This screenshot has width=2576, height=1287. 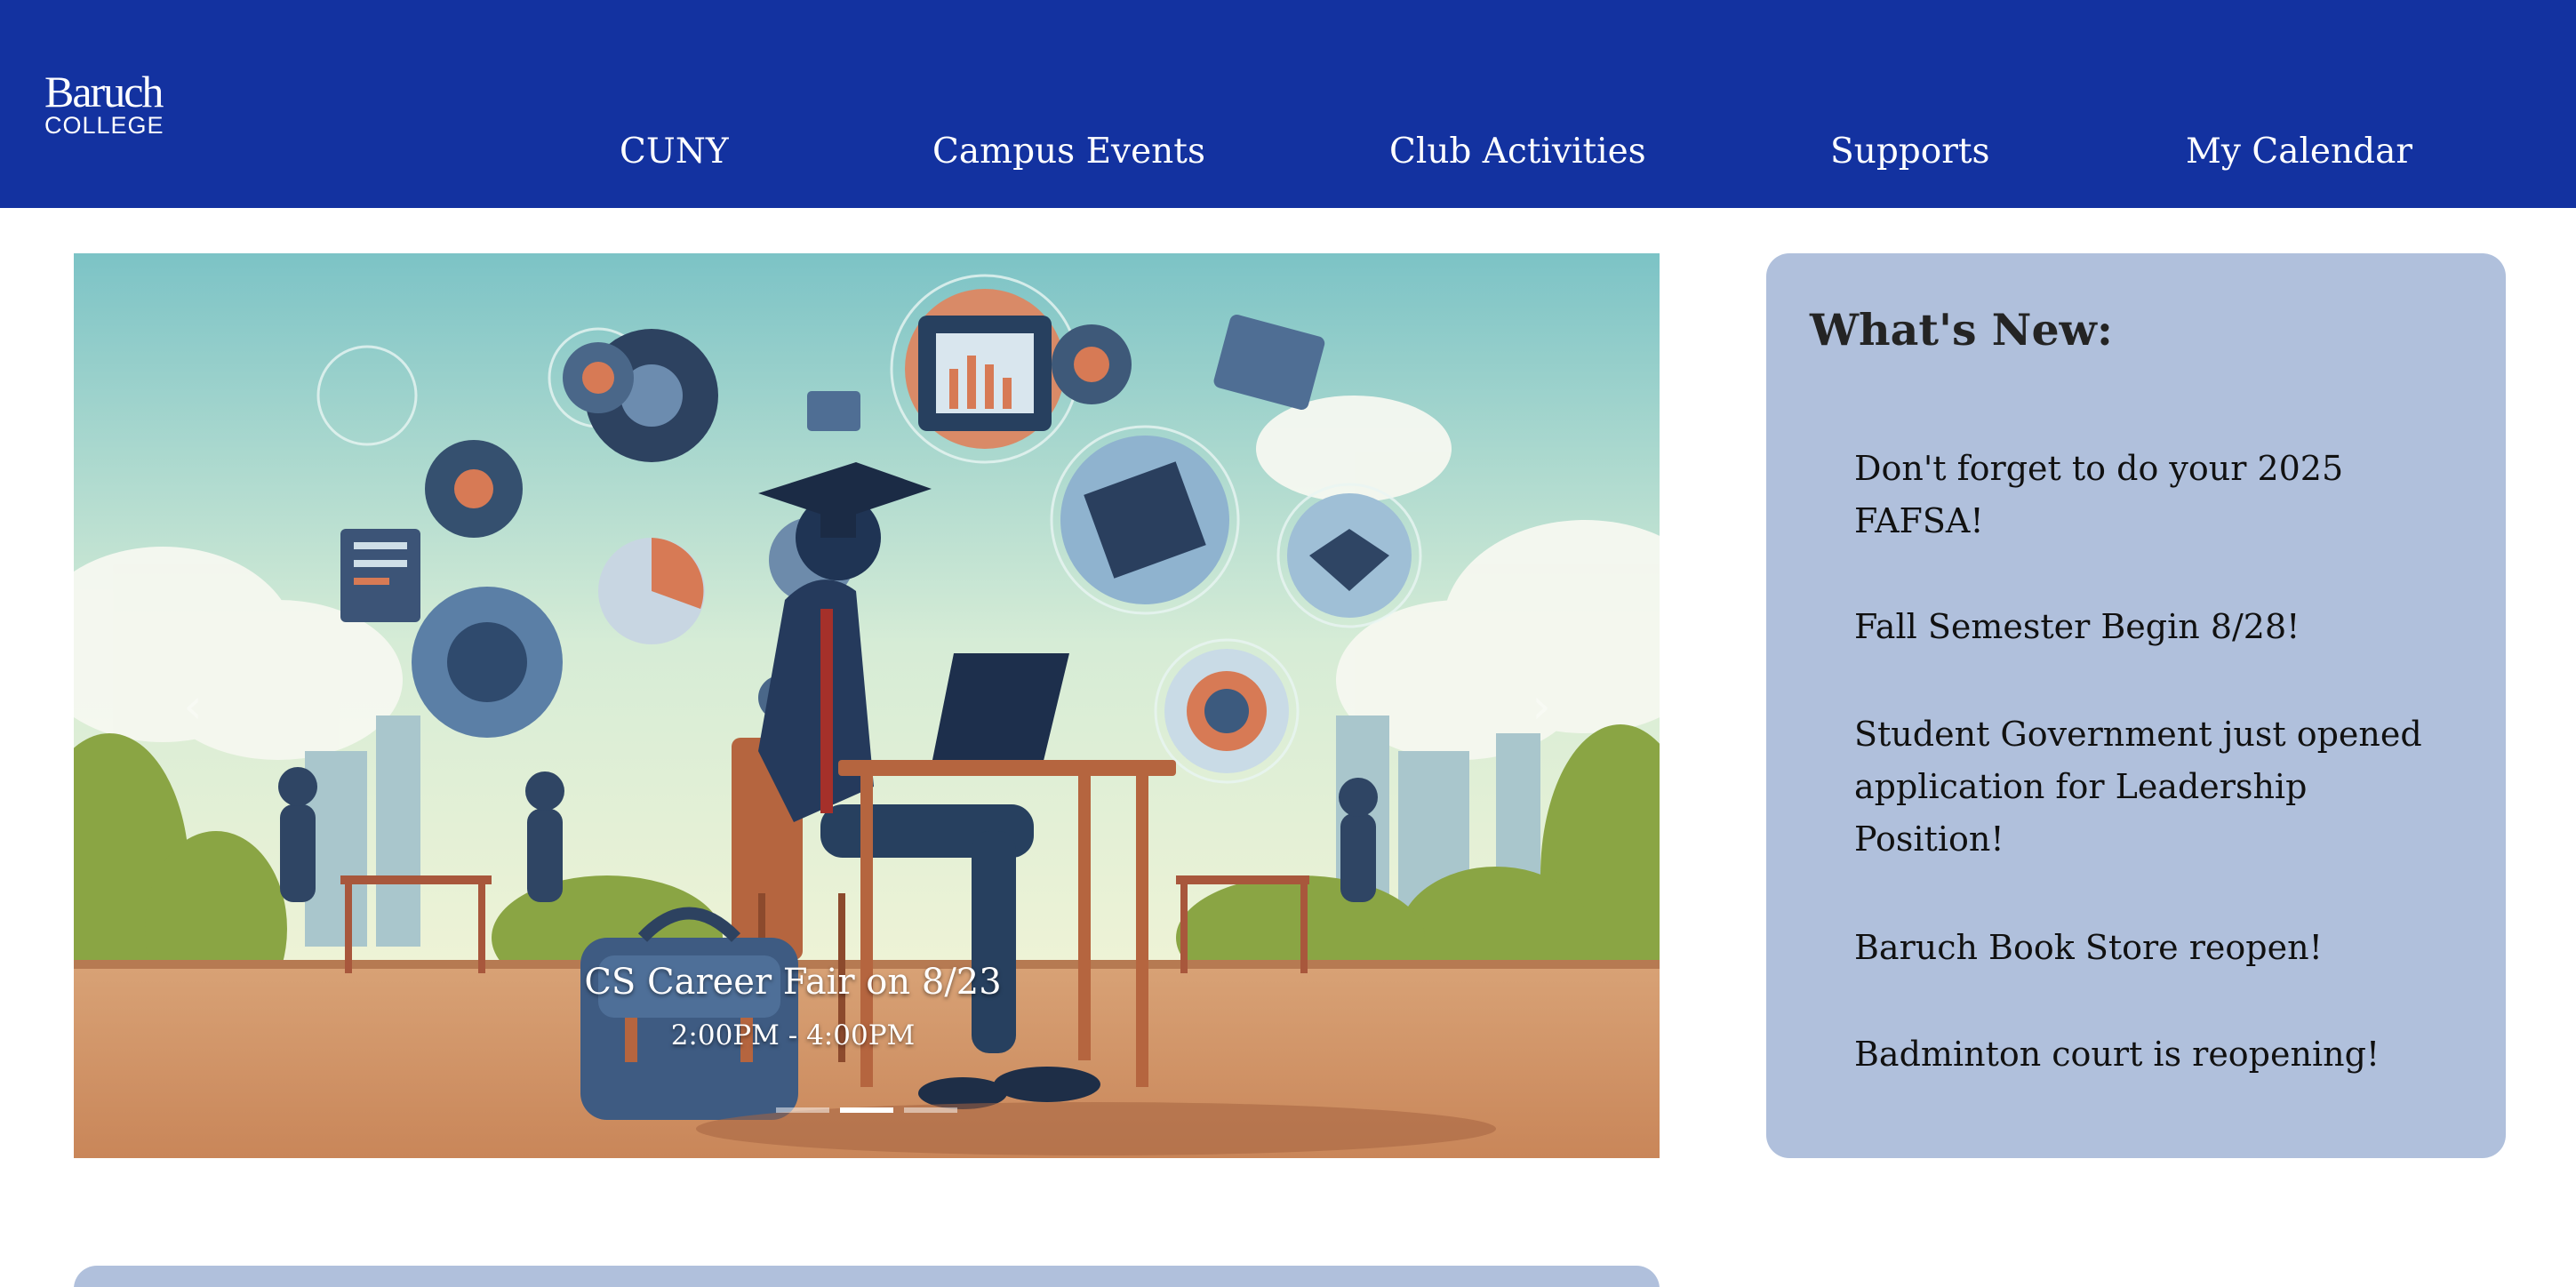 What do you see at coordinates (1910, 152) in the screenshot?
I see `nav-link-supports: Supports` at bounding box center [1910, 152].